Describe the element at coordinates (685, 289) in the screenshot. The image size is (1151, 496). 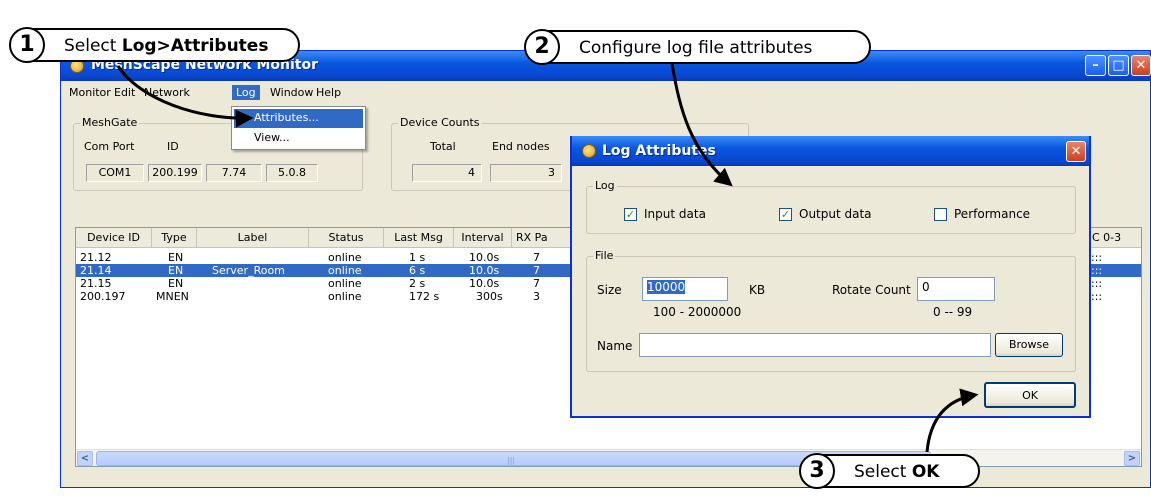
I see `size-input: 10000` at that location.